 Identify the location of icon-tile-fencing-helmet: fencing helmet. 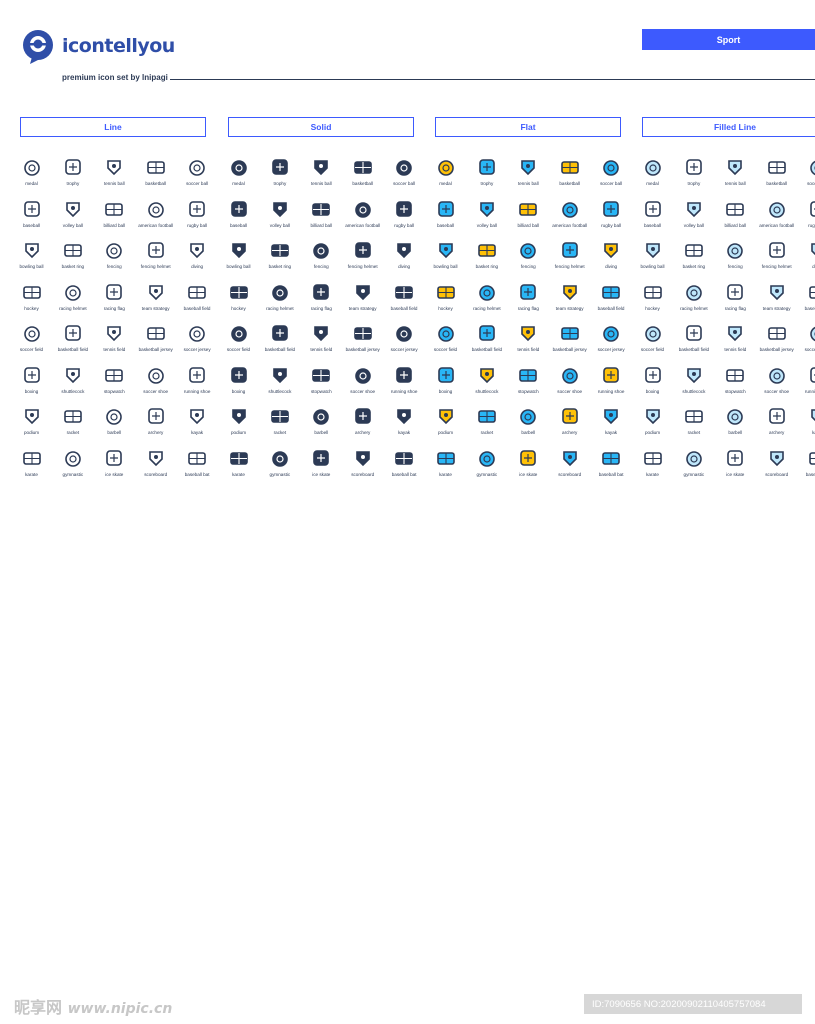
(776, 259).